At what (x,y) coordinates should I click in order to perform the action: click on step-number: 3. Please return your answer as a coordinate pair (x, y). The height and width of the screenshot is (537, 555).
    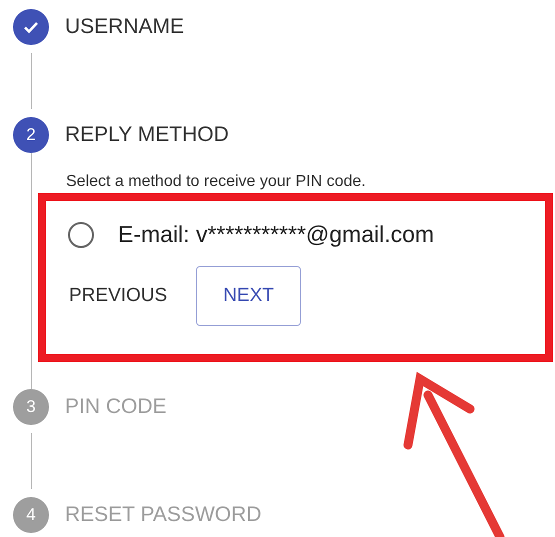
    Looking at the image, I should click on (31, 407).